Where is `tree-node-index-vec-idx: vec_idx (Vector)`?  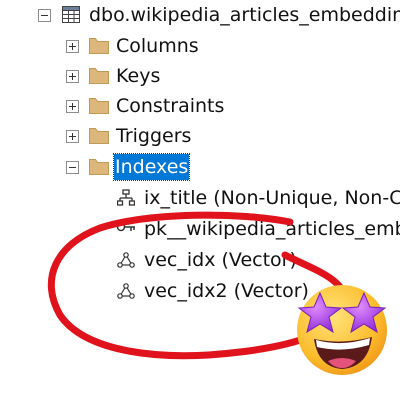
tree-node-index-vec-idx: vec_idx (Vector) is located at coordinates (200, 260).